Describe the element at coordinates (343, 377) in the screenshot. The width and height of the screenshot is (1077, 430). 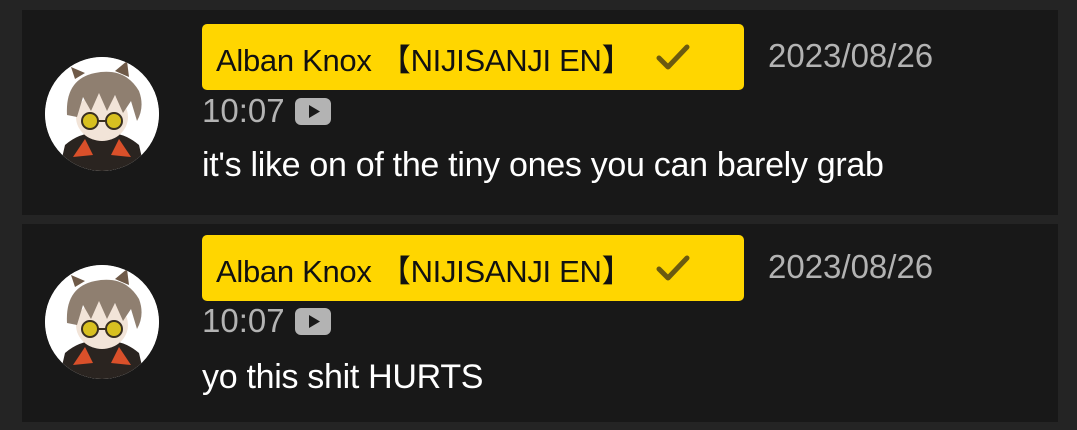
I see `message-text: yo this shit HURTS` at that location.